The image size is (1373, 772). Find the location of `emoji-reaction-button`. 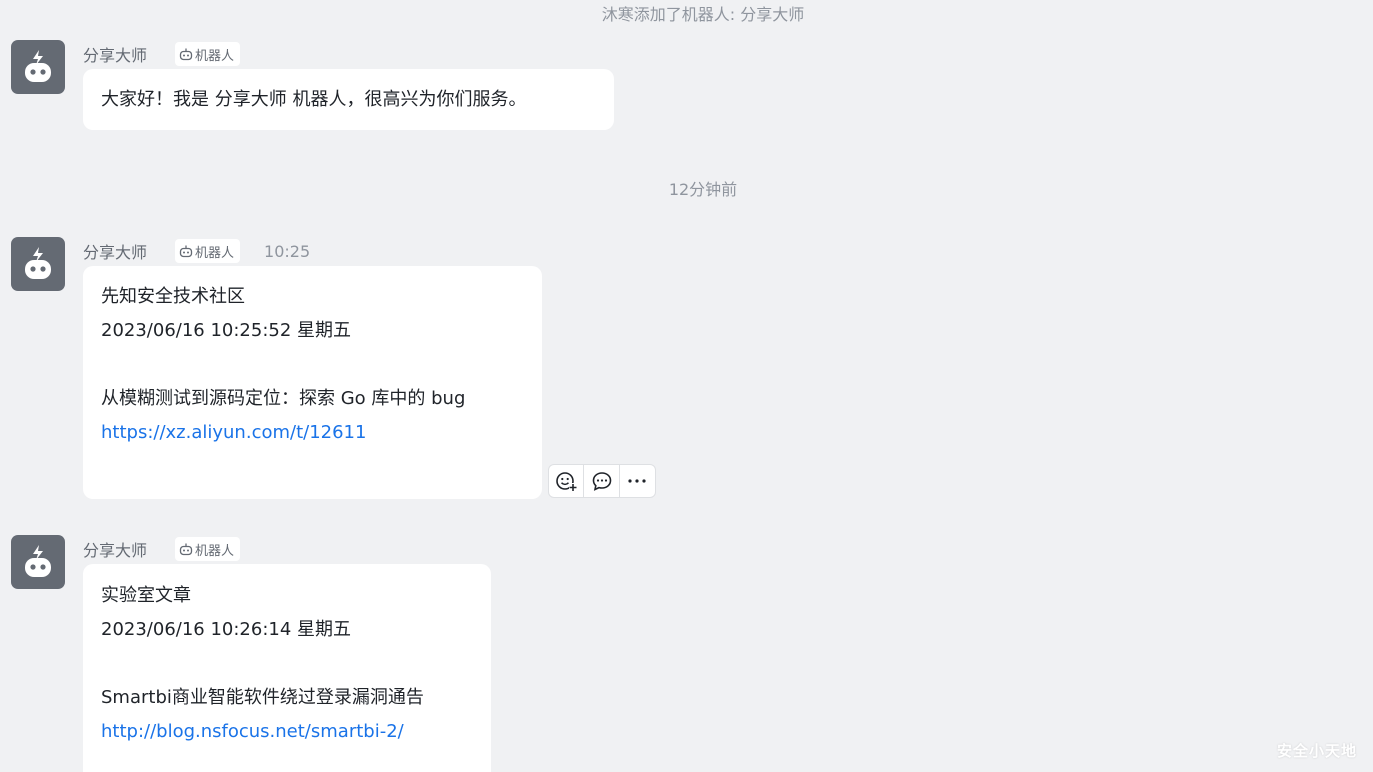

emoji-reaction-button is located at coordinates (567, 481).